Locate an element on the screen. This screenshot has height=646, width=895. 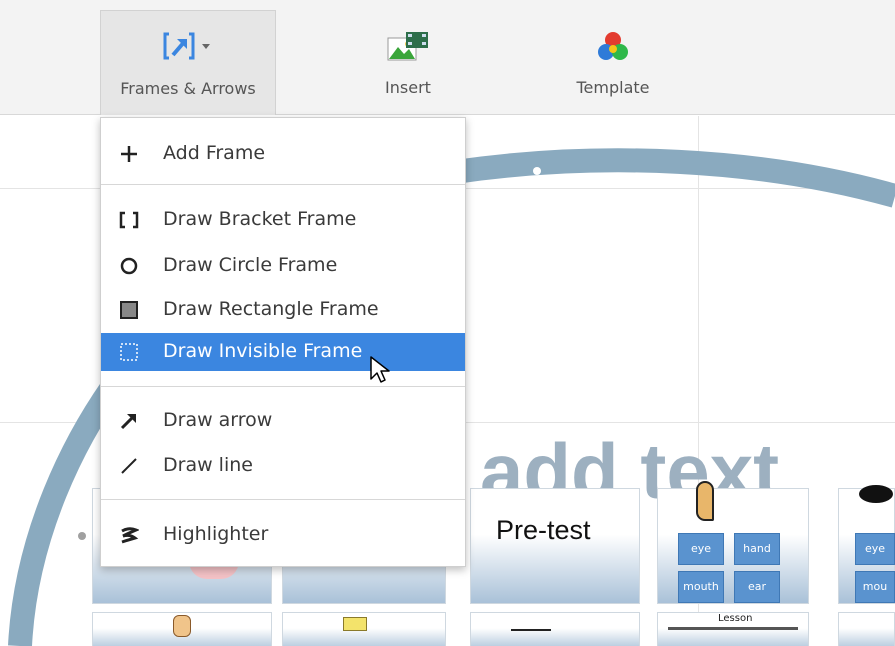
highlighter-icon is located at coordinates (129, 535).